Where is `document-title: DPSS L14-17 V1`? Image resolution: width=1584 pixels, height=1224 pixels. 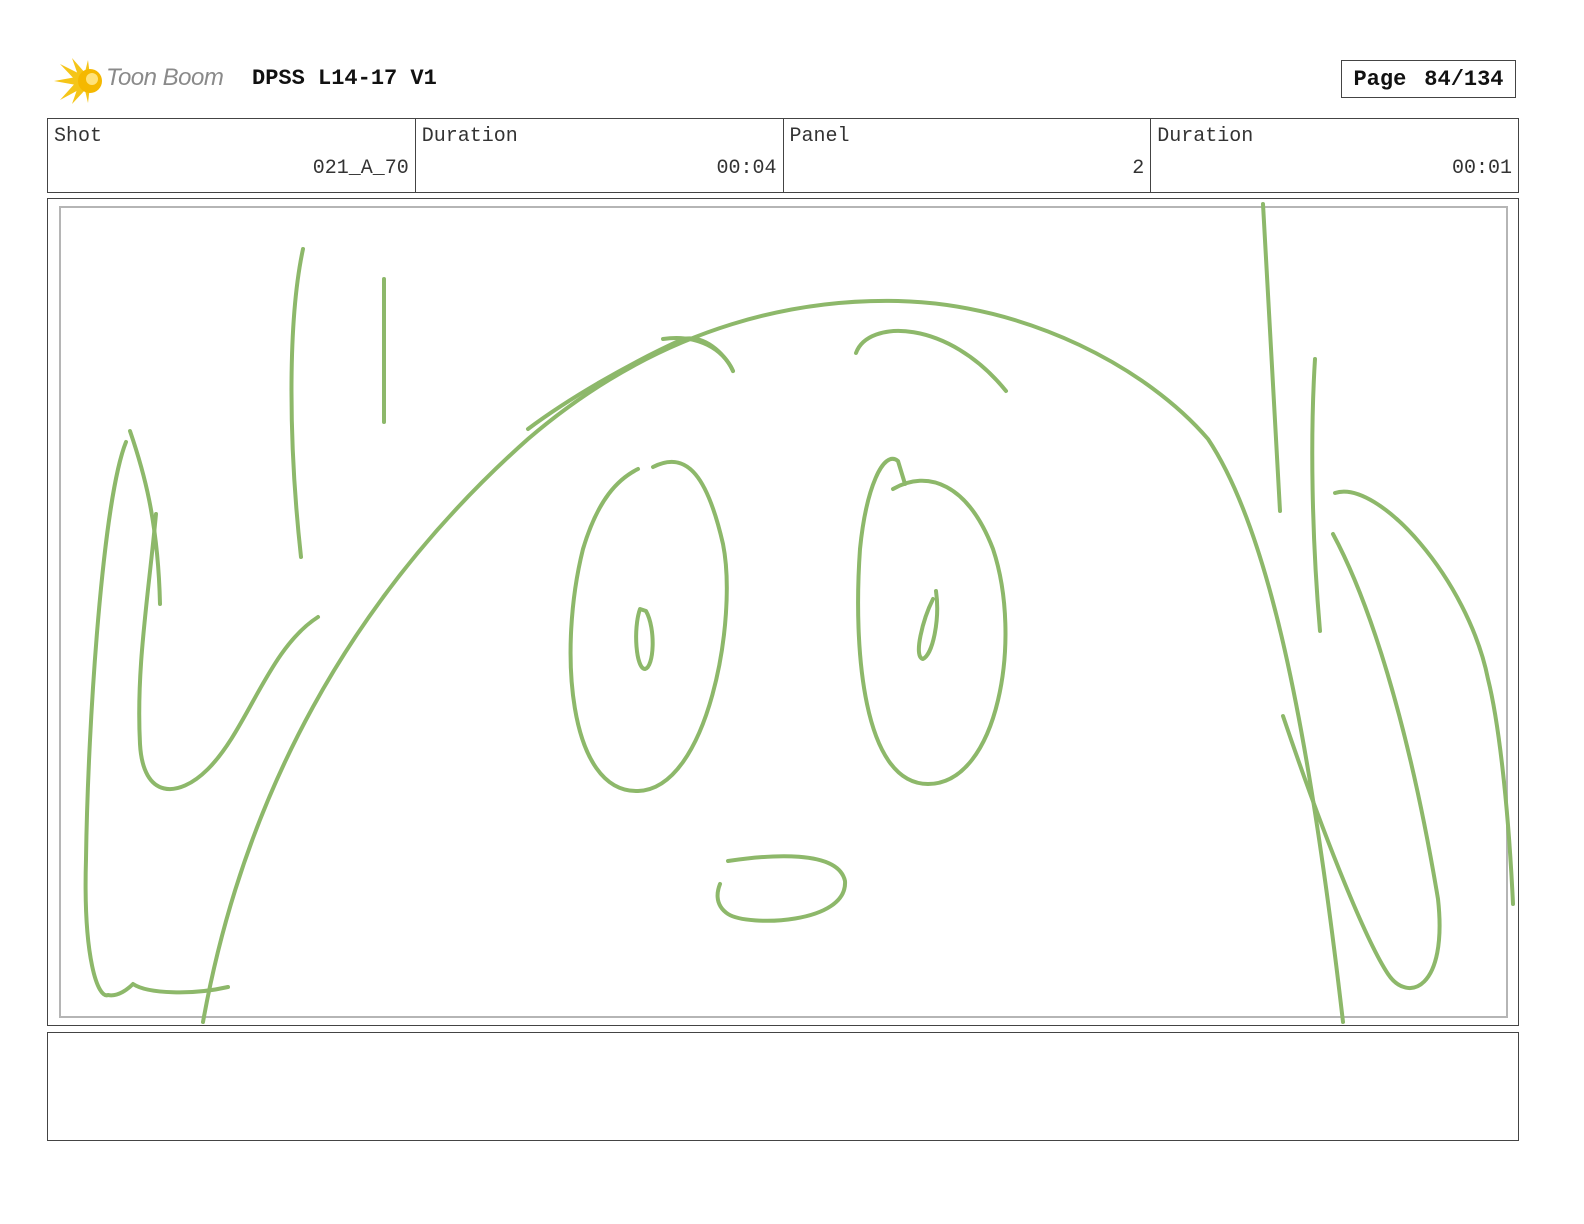
document-title: DPSS L14-17 V1 is located at coordinates (344, 78).